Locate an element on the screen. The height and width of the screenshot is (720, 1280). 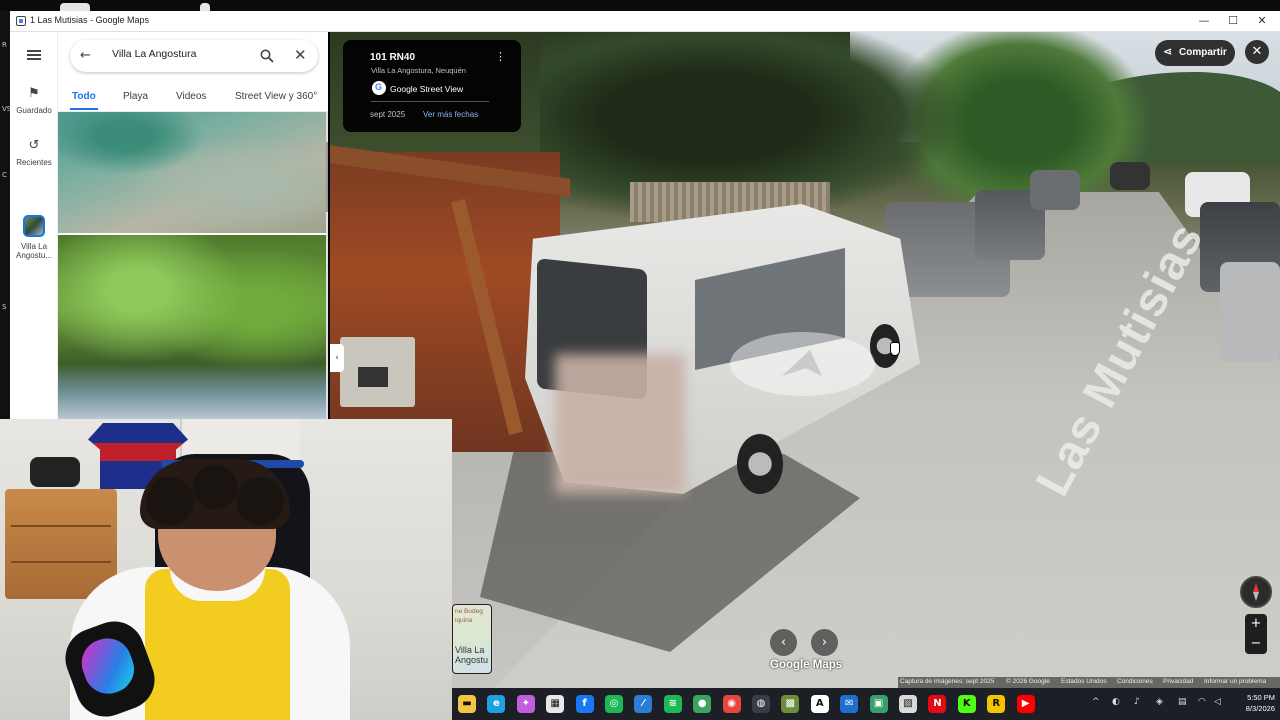
collapse-panel-button: ‹ is located at coordinates (337, 358).